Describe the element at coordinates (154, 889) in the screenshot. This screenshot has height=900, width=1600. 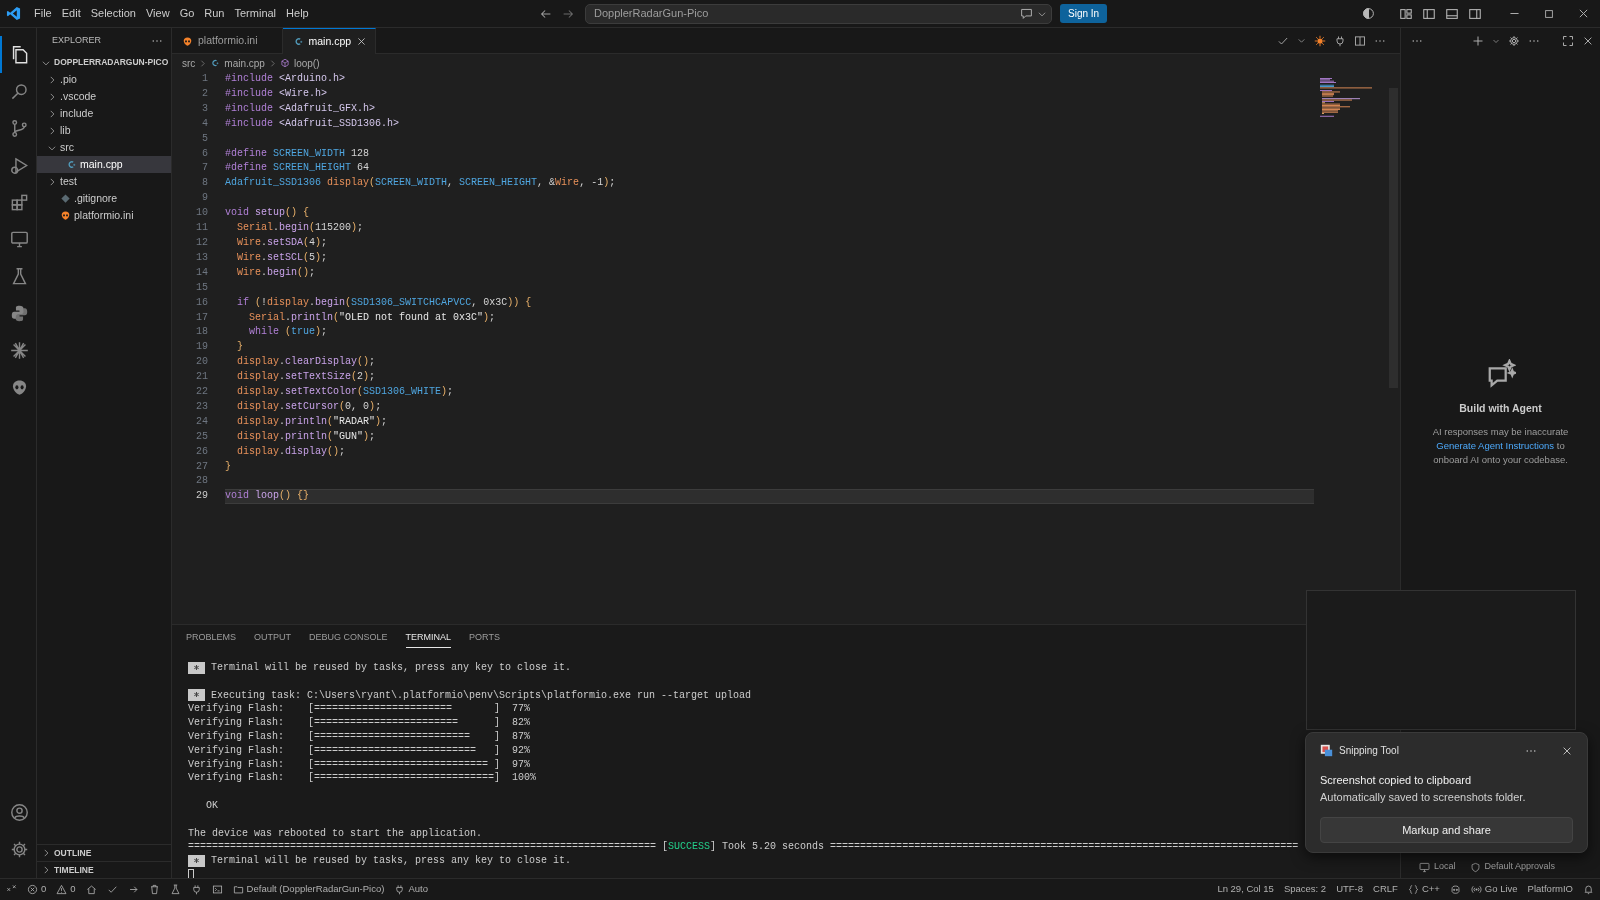
I see `trash-icon` at that location.